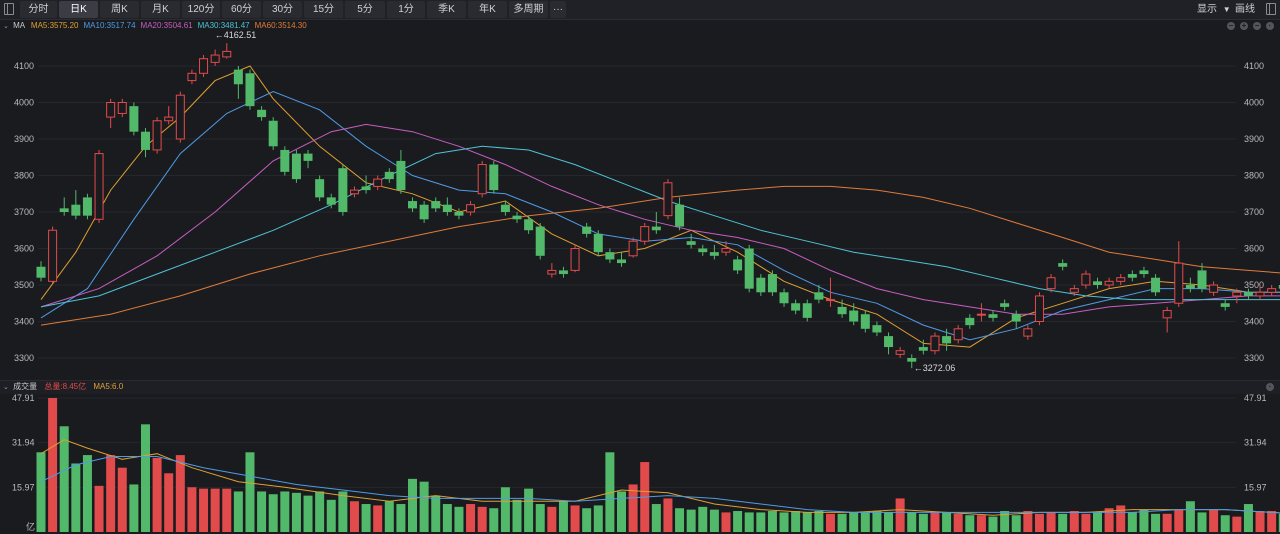 Image resolution: width=1280 pixels, height=534 pixels. I want to click on period-tab: 1分, so click(406, 9).